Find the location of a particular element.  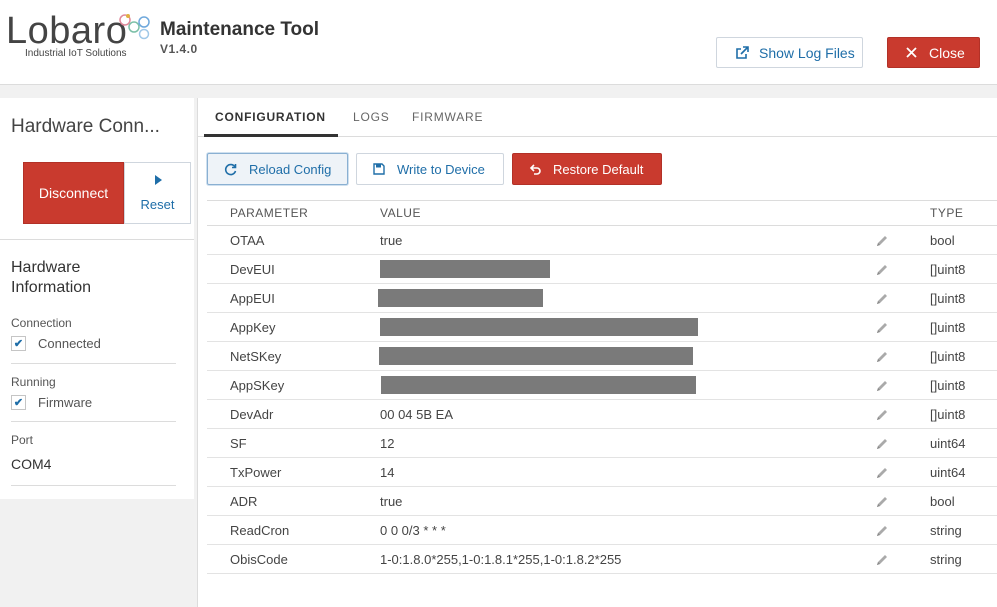

param-value: 14 is located at coordinates (607, 472).